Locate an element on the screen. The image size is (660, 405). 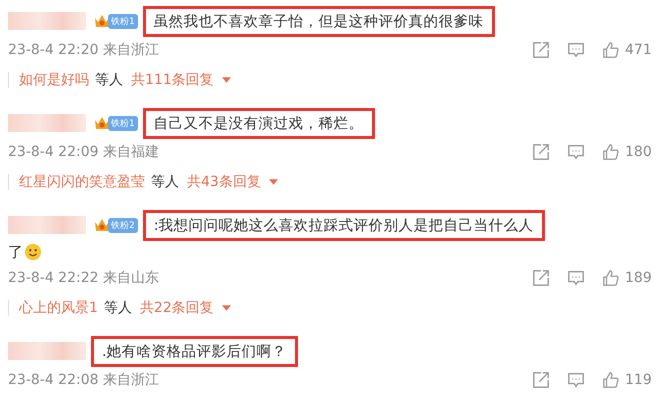
reply-count-link: 共43条回复 is located at coordinates (224, 182).